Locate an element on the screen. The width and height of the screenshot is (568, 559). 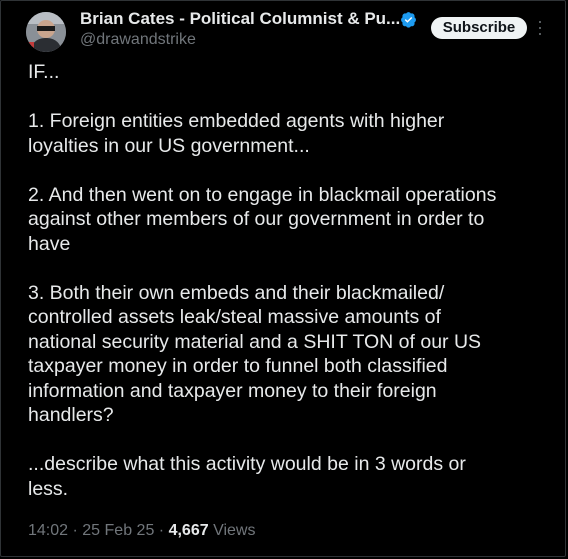
subscribe-button: Subscribe is located at coordinates (479, 28).